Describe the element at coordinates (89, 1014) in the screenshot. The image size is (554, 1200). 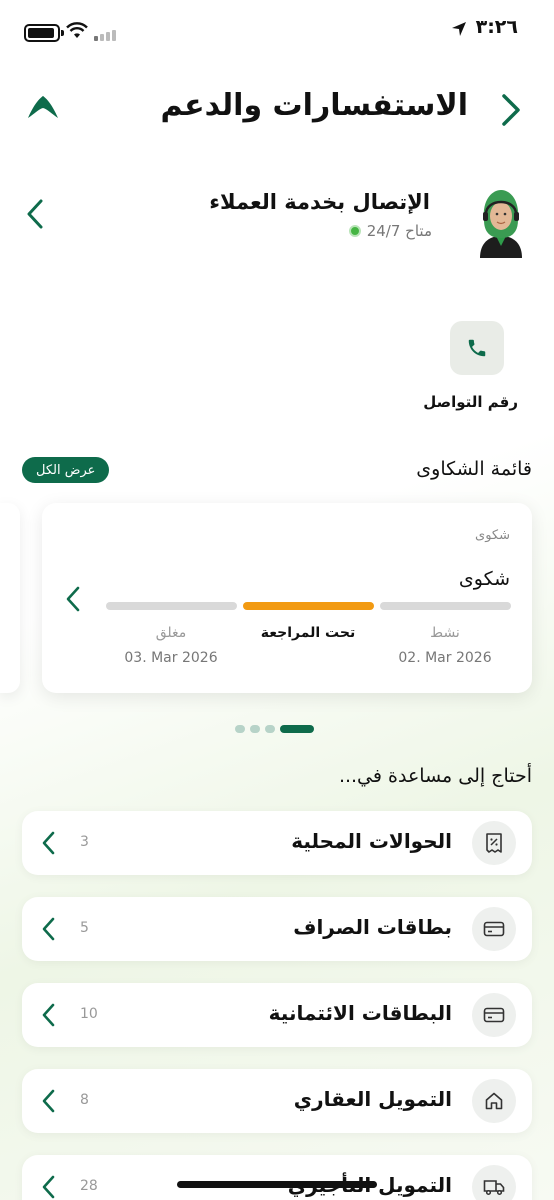
I see `help-item-count: 10` at that location.